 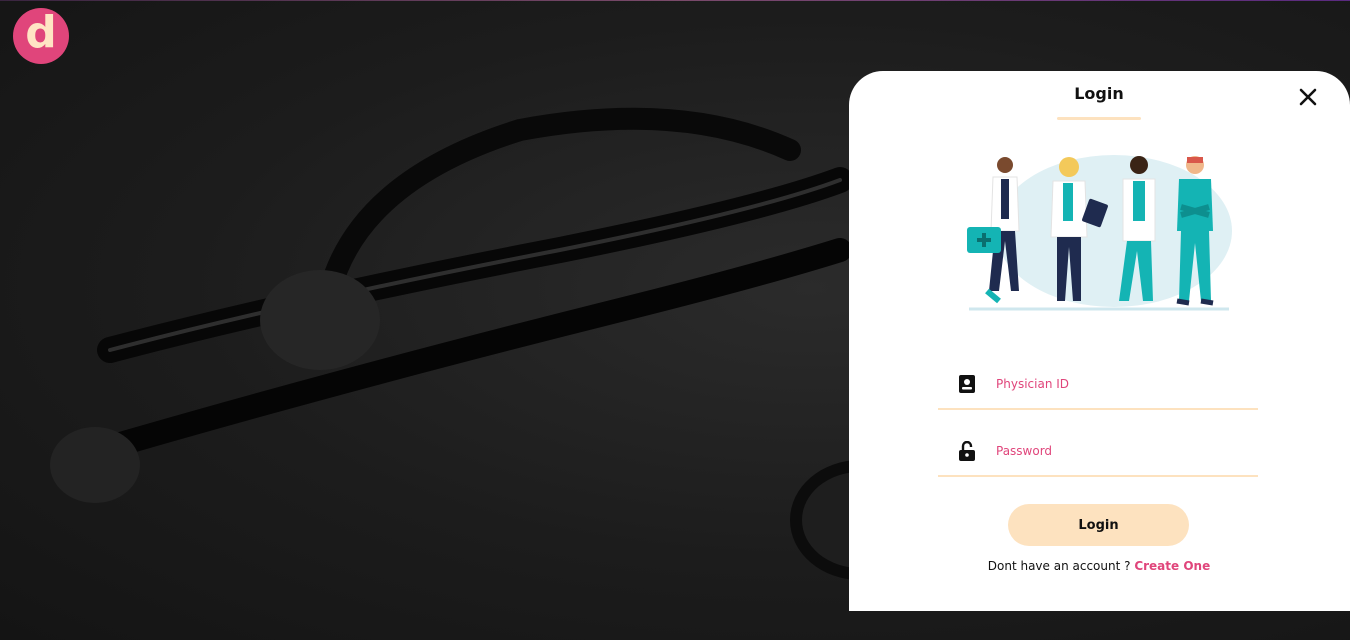 I want to click on app-logo: d, so click(x=41, y=36).